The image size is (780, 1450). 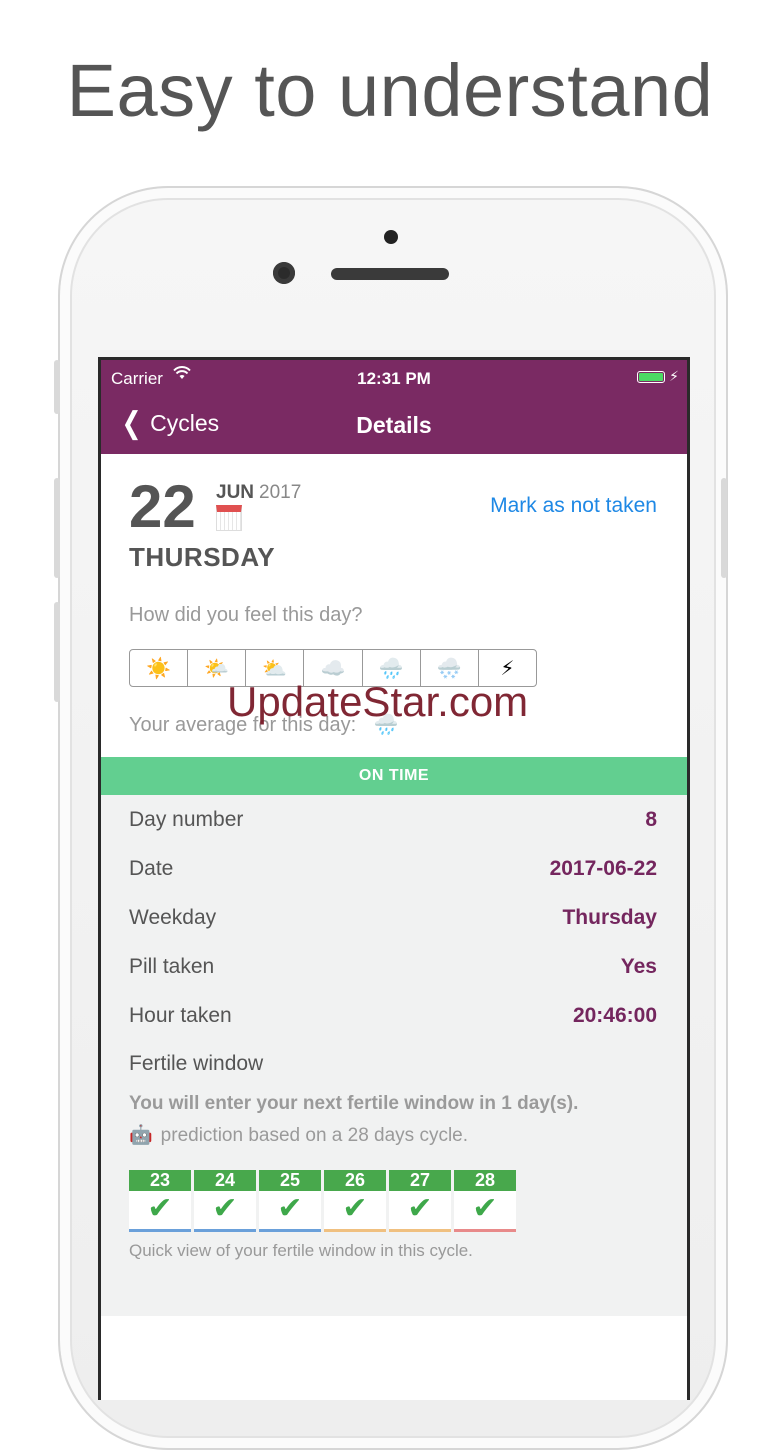 I want to click on day-number-large: 22, so click(x=162, y=506).